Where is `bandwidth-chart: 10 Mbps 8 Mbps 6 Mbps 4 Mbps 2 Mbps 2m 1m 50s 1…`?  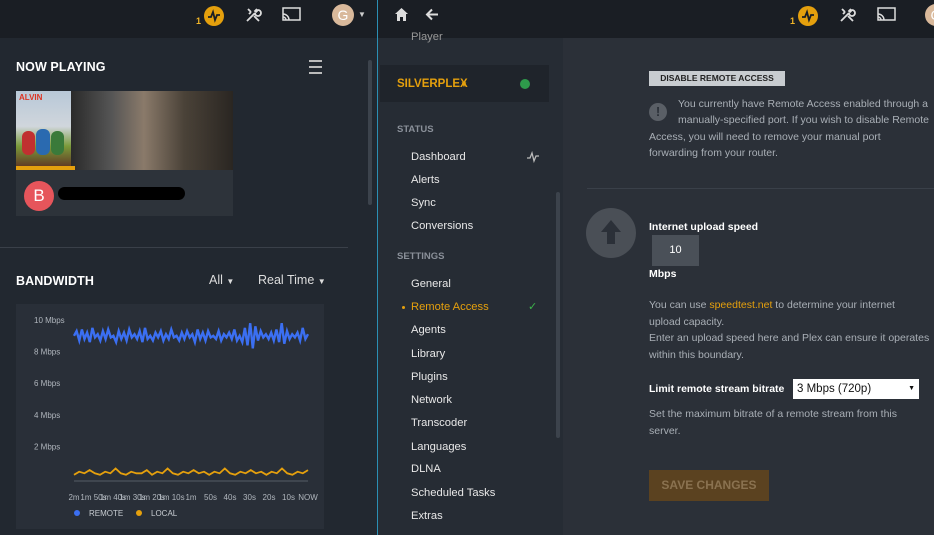 bandwidth-chart: 10 Mbps 8 Mbps 6 Mbps 4 Mbps 2 Mbps 2m 1m 50s 1… is located at coordinates (170, 416).